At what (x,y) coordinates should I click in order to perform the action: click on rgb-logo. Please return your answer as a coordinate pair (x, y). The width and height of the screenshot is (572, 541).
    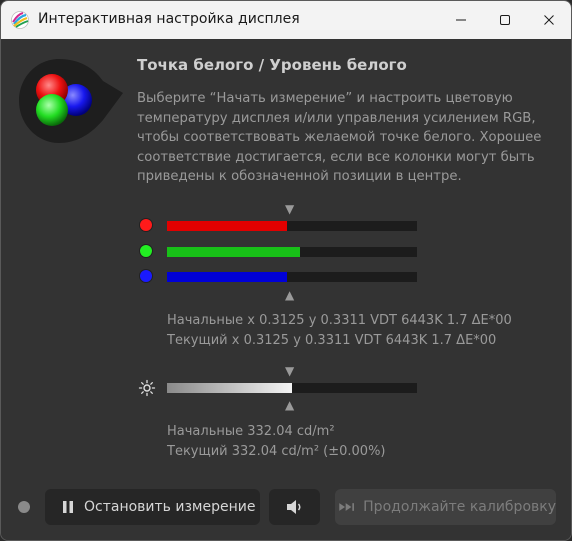
    Looking at the image, I should click on (71, 101).